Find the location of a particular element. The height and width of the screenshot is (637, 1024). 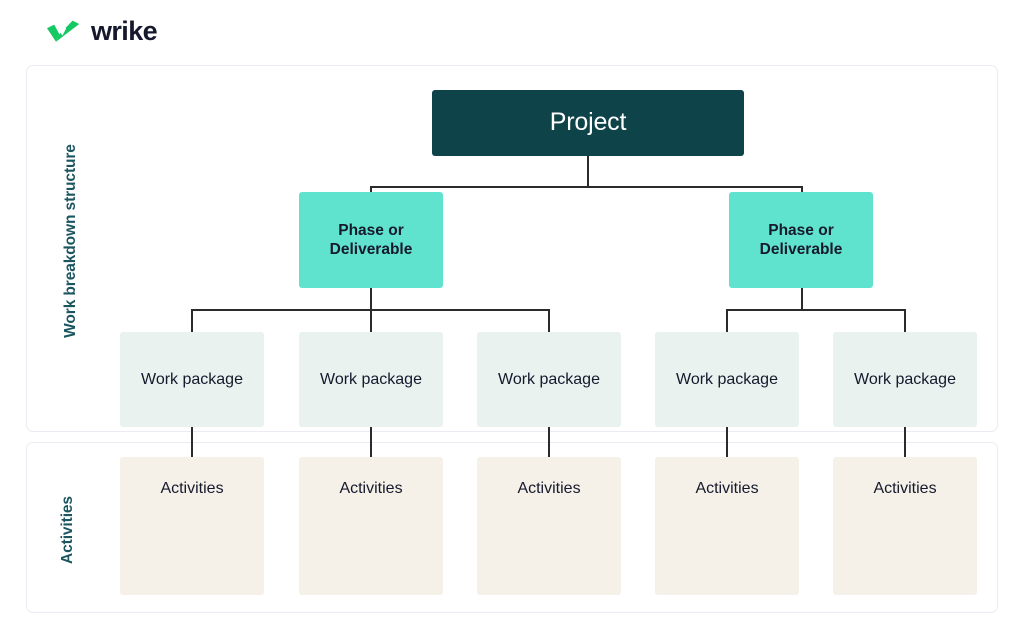

connector-phase-1-stem is located at coordinates (371, 299).